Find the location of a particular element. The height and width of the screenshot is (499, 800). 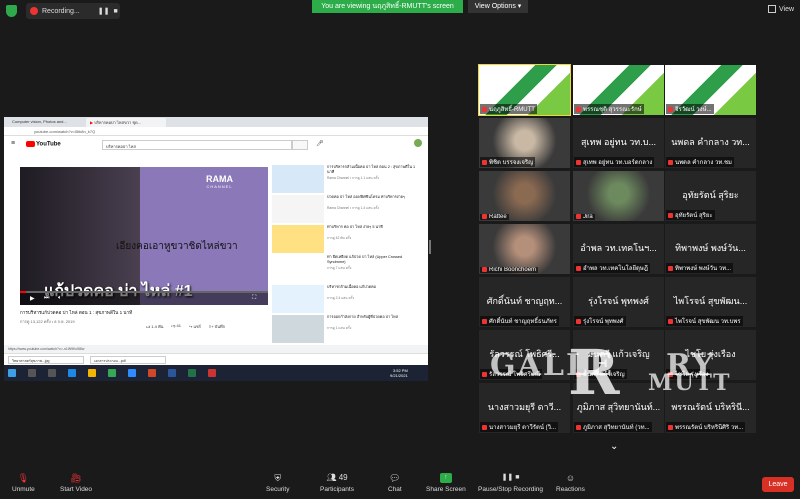

windows-taskbar: 3:52 PM 9/21/2021 is located at coordinates (216, 373).